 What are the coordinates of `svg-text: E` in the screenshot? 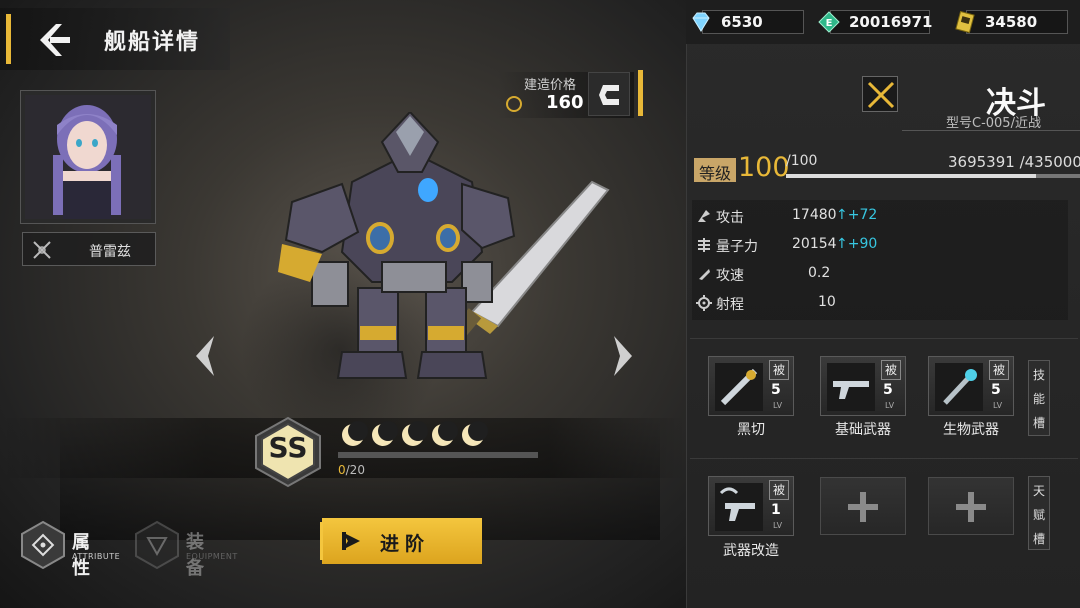 It's located at (829, 23).